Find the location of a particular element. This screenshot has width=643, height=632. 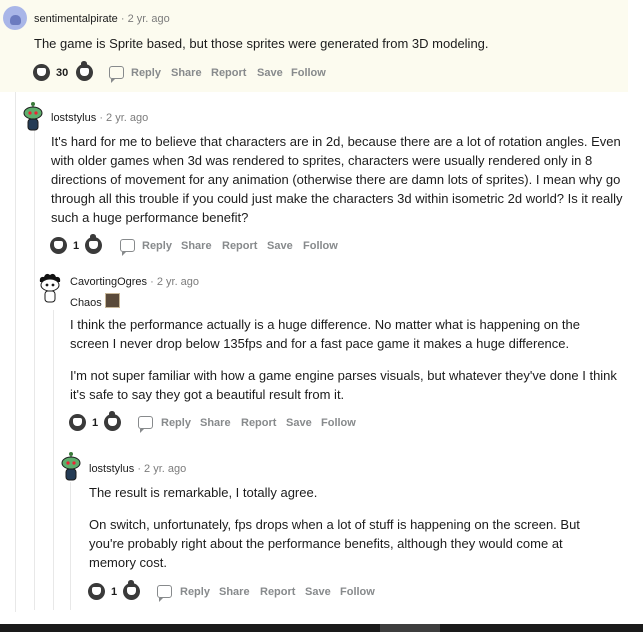

vote-count: 30 is located at coordinates (62, 73).